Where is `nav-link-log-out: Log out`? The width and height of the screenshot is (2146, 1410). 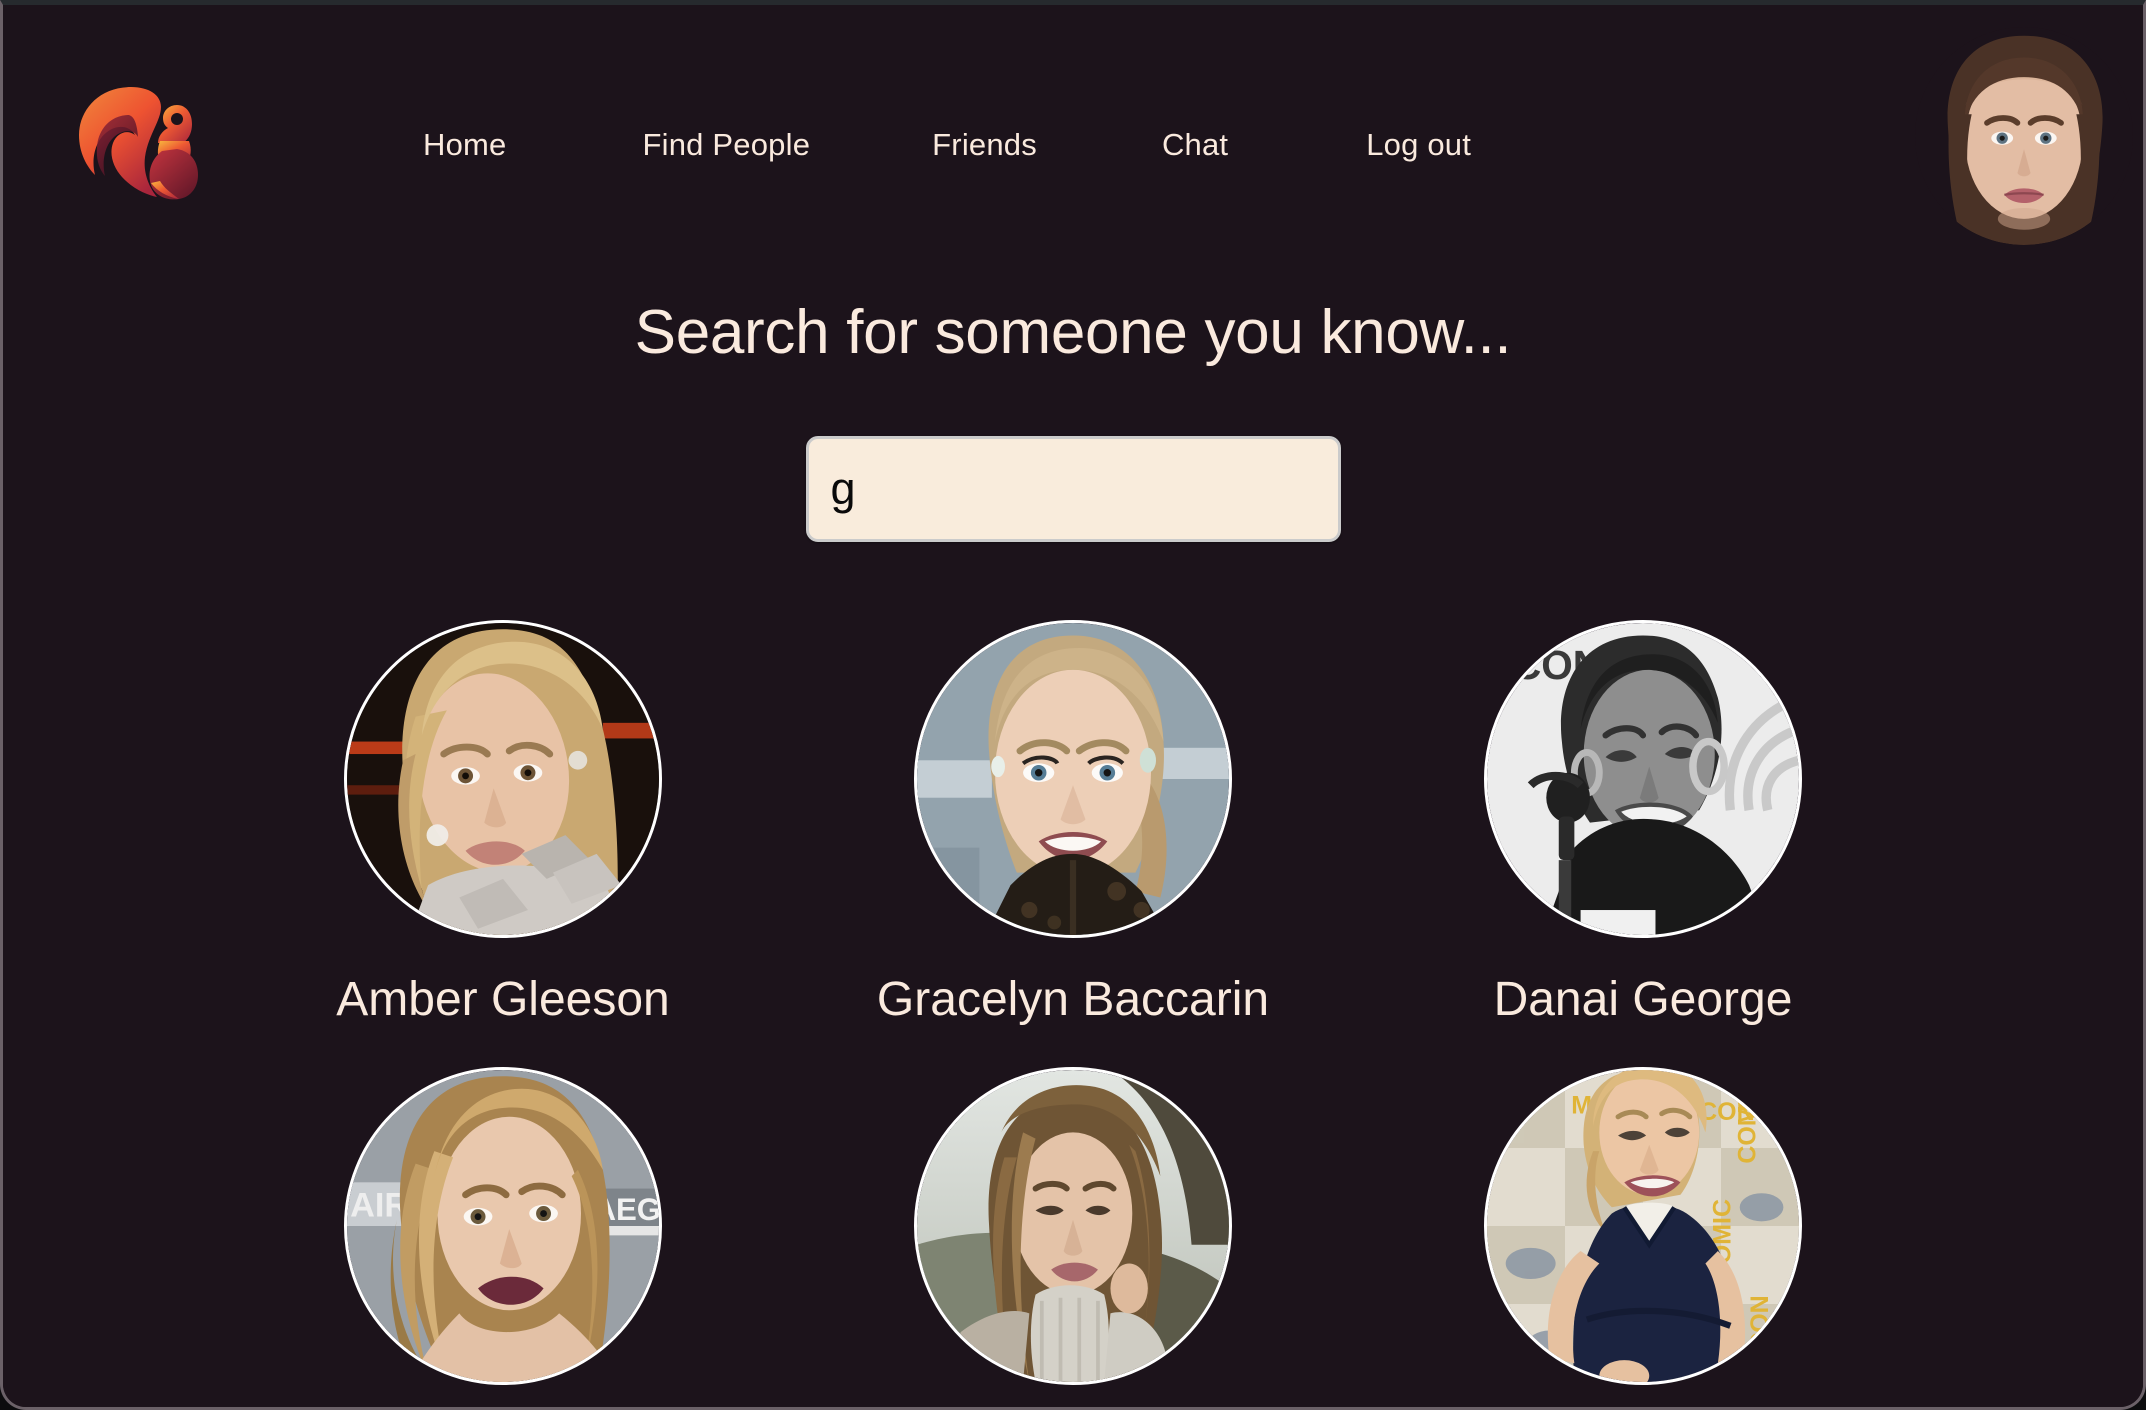 nav-link-log-out: Log out is located at coordinates (1418, 145).